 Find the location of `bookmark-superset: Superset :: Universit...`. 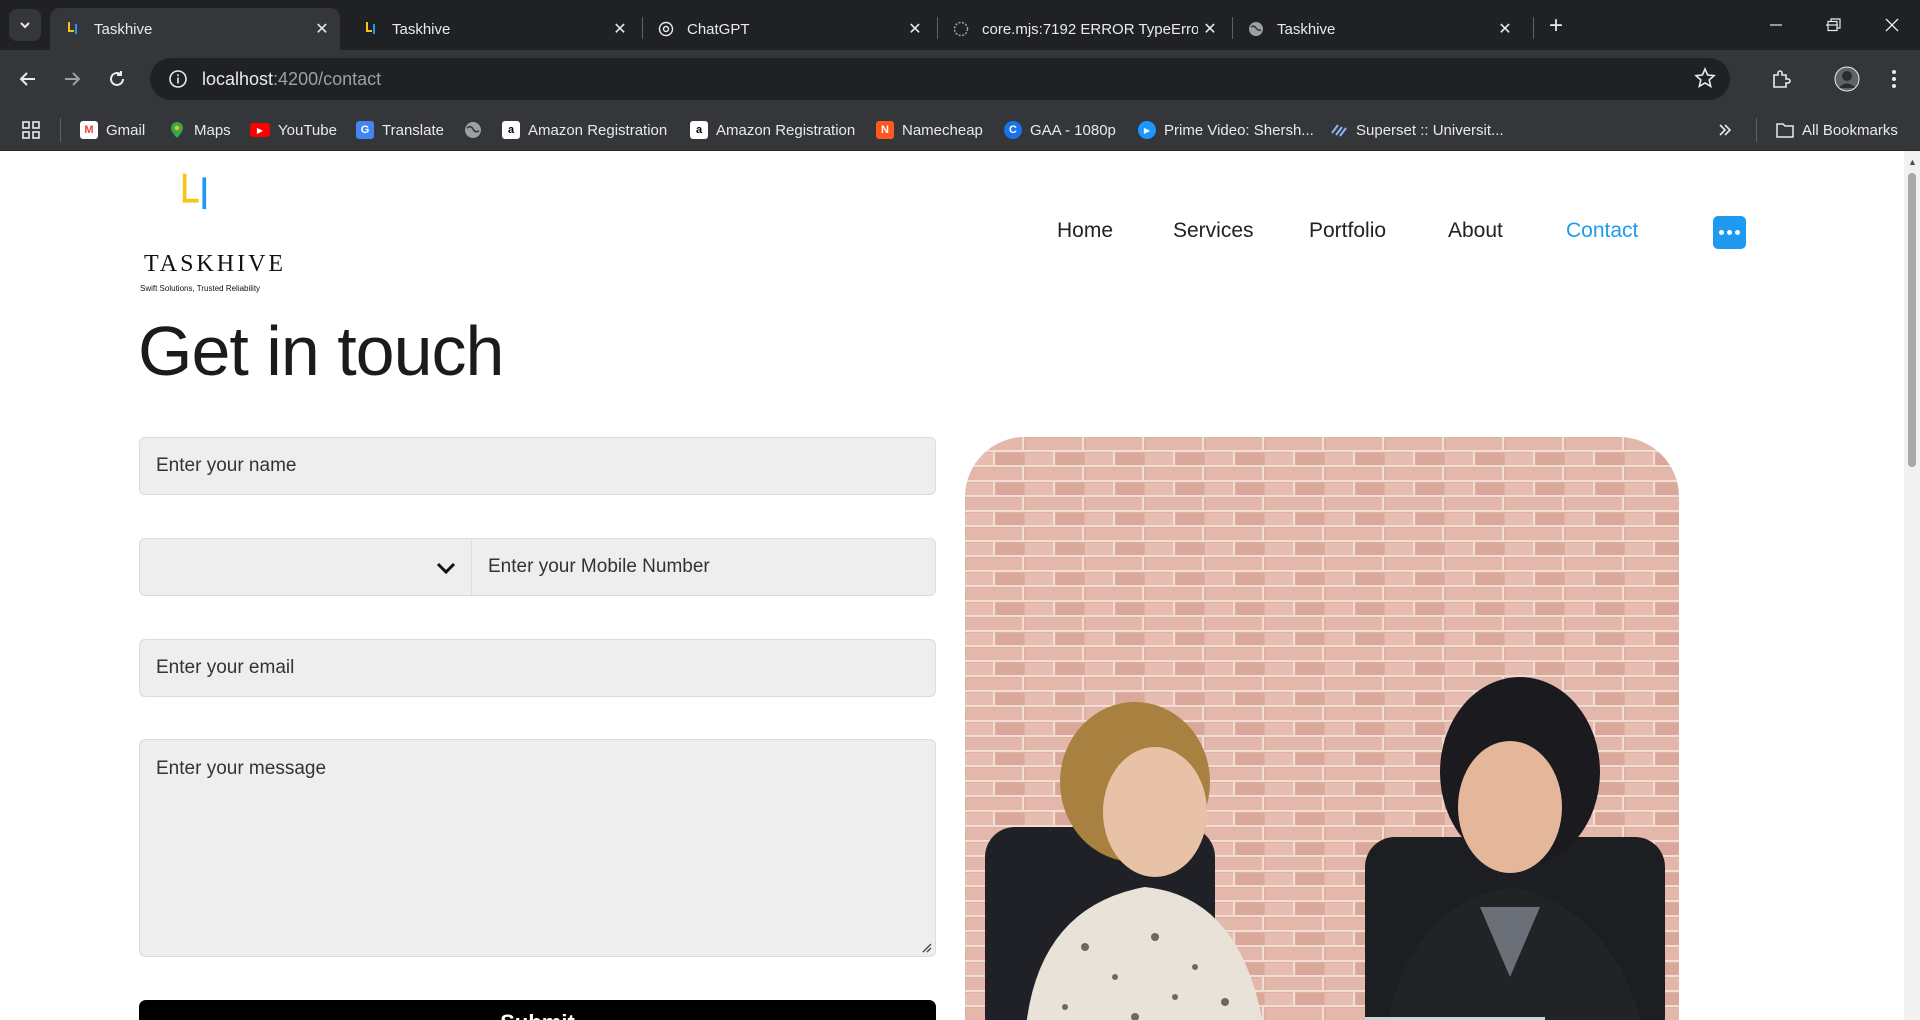

bookmark-superset: Superset :: Universit... is located at coordinates (1417, 130).